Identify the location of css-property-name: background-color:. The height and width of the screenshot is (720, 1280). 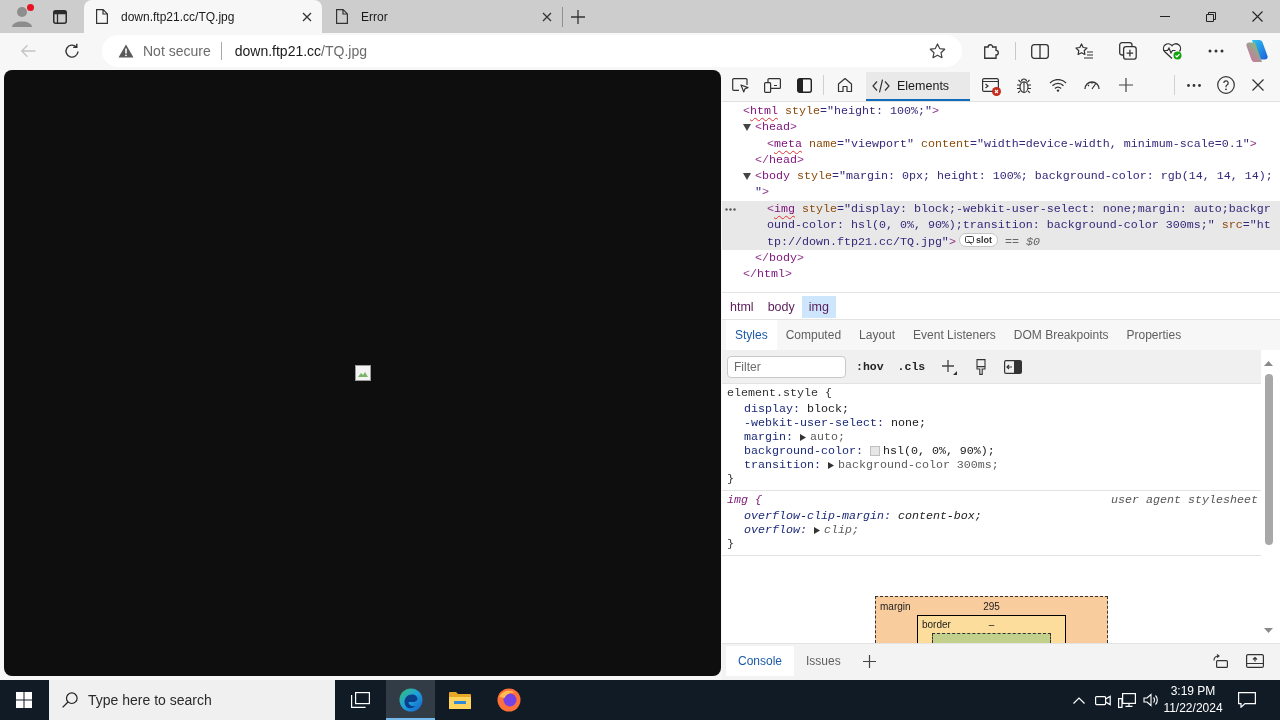
(803, 451).